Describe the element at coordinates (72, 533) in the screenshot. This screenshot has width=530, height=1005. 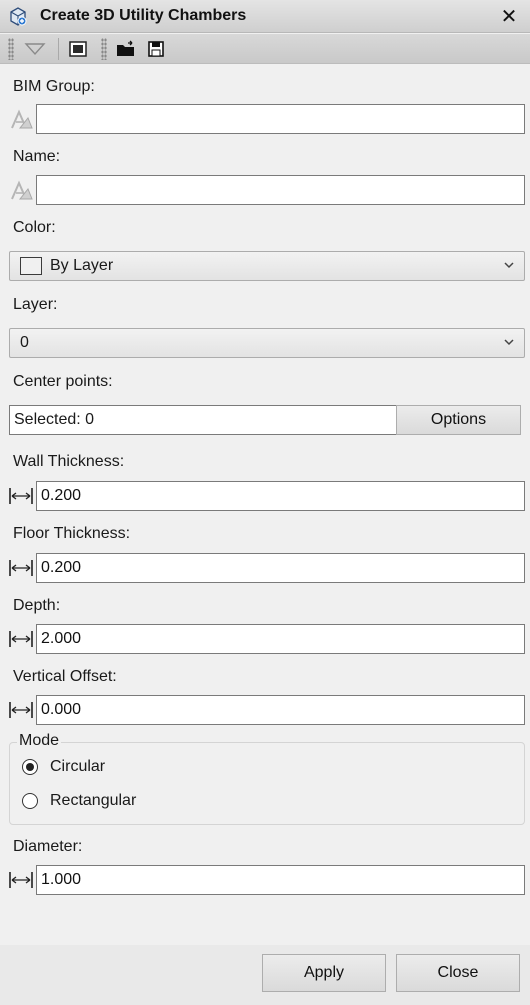
I see `floor-thickness-label: Floor Thickness:` at that location.